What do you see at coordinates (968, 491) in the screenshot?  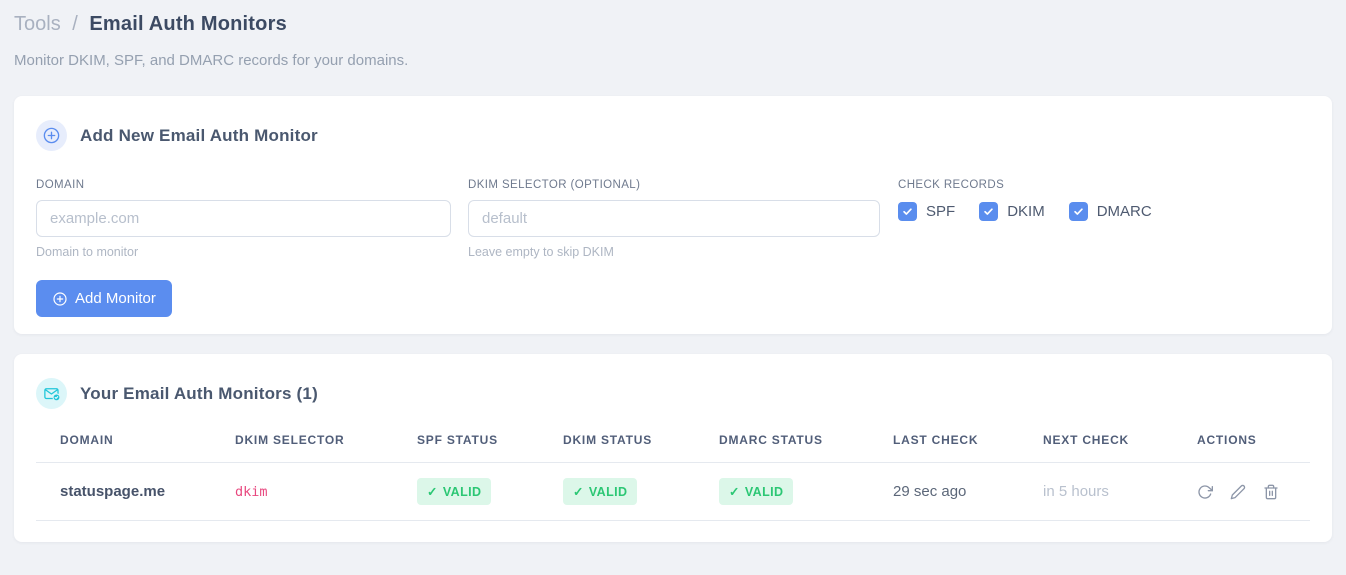 I see `monitor-last-check: 29 sec ago` at bounding box center [968, 491].